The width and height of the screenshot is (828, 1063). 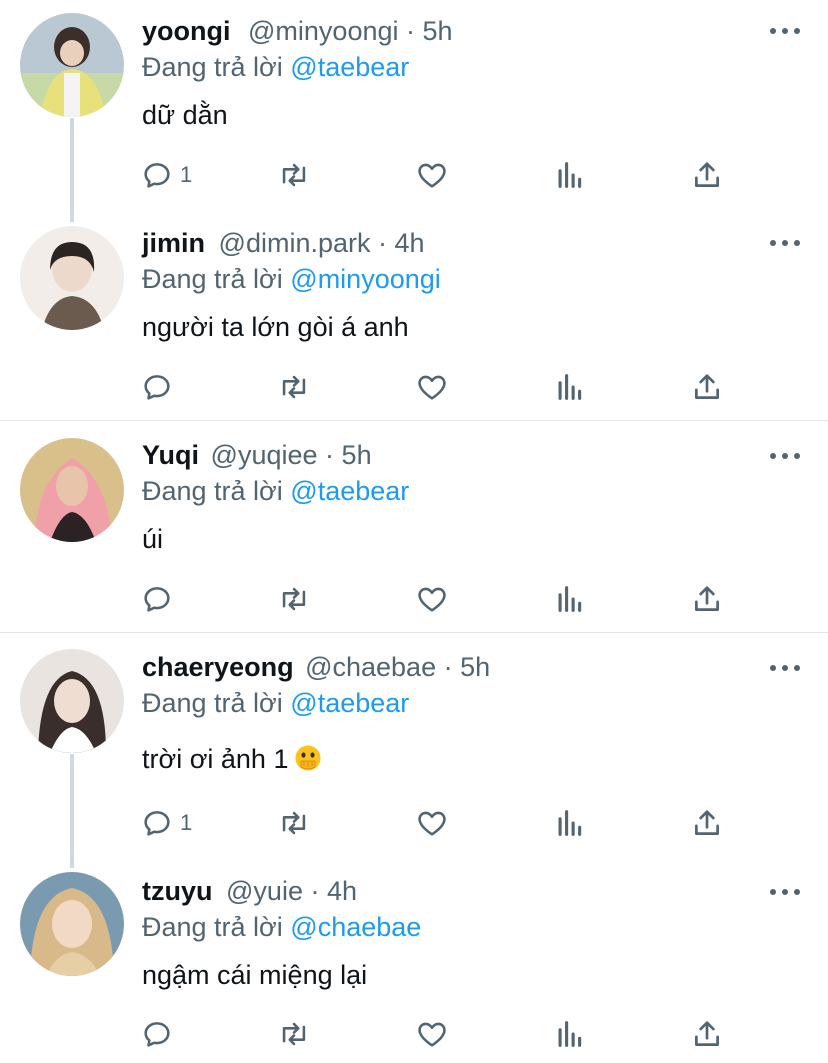 I want to click on replying-to: Đang trả lời @taebear, so click(x=275, y=491).